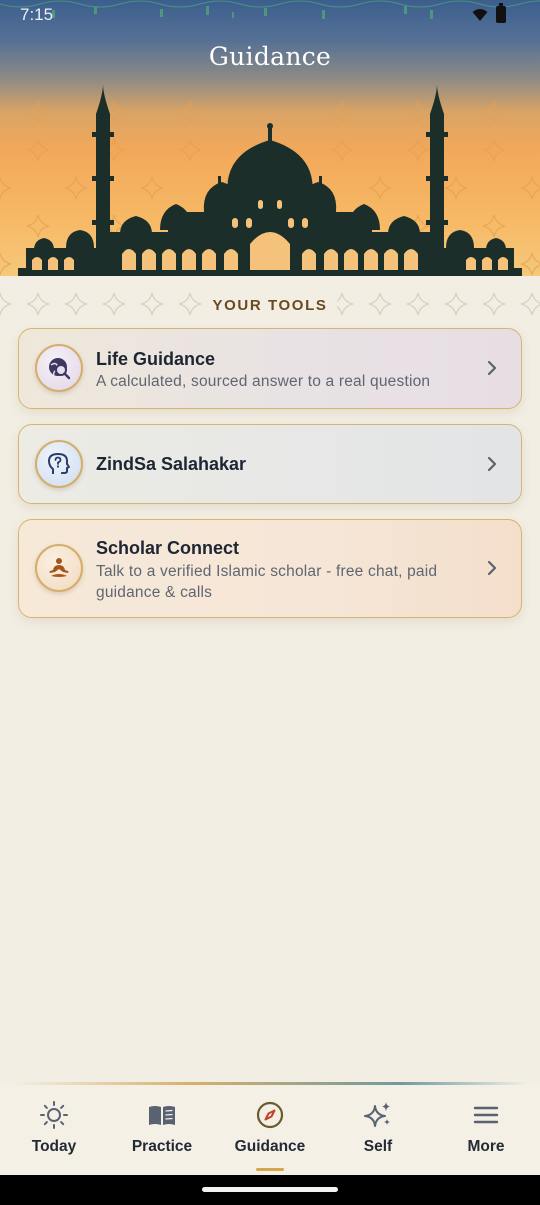 Image resolution: width=540 pixels, height=1205 pixels. What do you see at coordinates (486, 1146) in the screenshot?
I see `nav-label: More` at bounding box center [486, 1146].